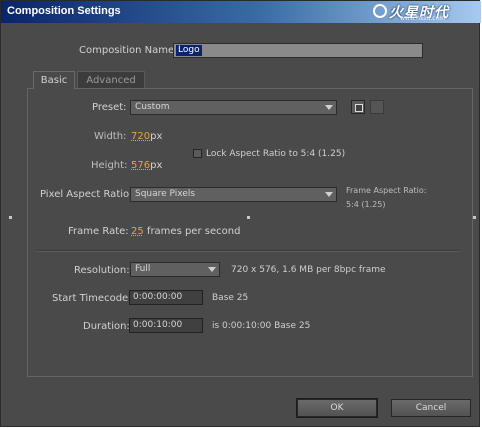 The width and height of the screenshot is (482, 429). I want to click on resolution-dropdown: Full, so click(175, 269).